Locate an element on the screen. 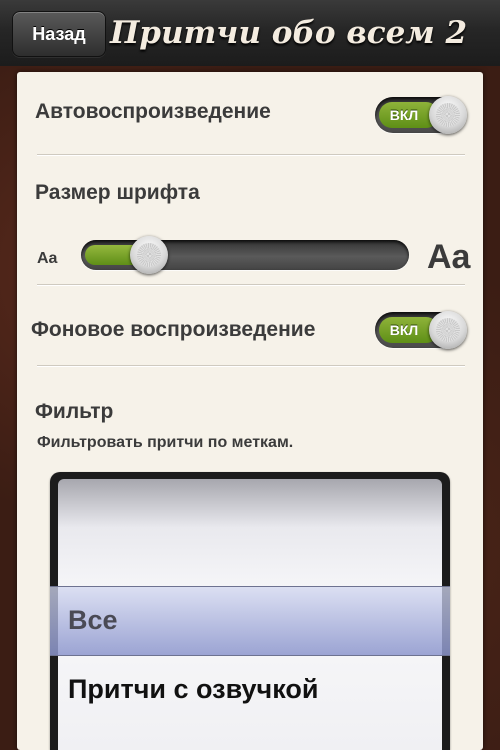 Image resolution: width=500 pixels, height=750 pixels. font-large-label: Aa is located at coordinates (449, 257).